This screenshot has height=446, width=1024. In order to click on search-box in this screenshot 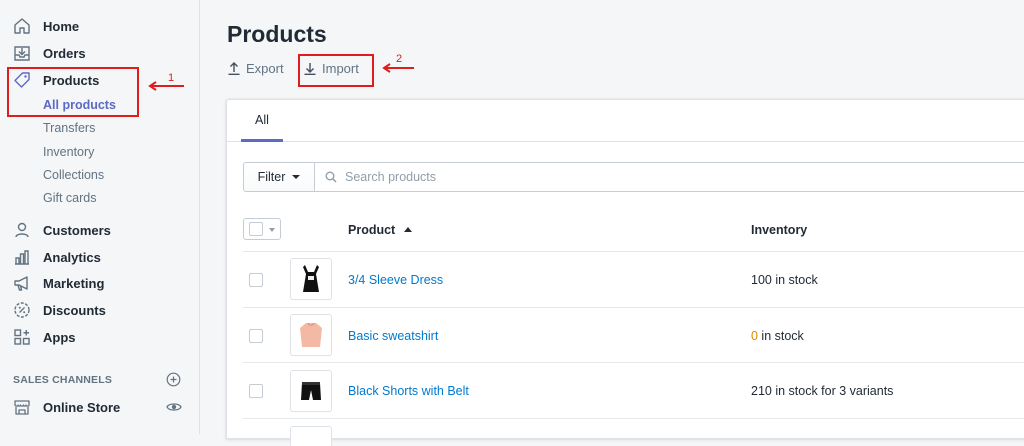, I will do `click(669, 177)`.